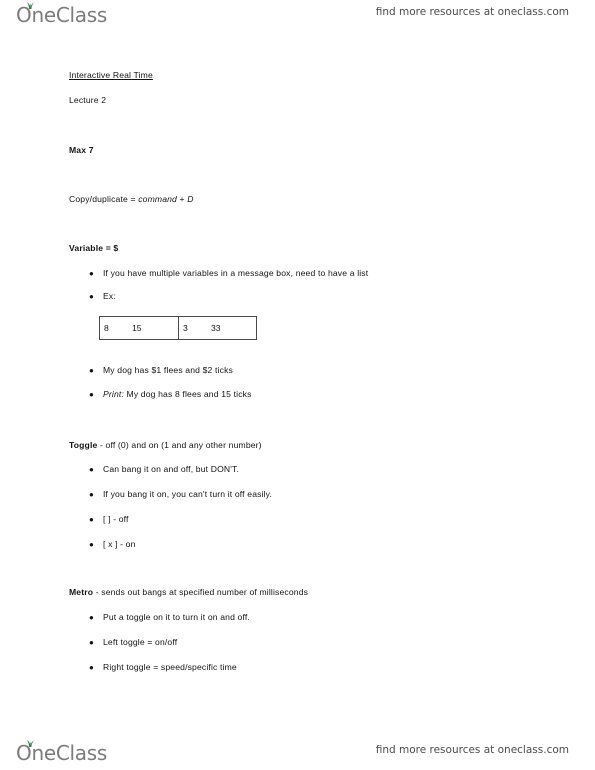  I want to click on shortcut-line: Copy/duplicate = command + D, so click(131, 199).